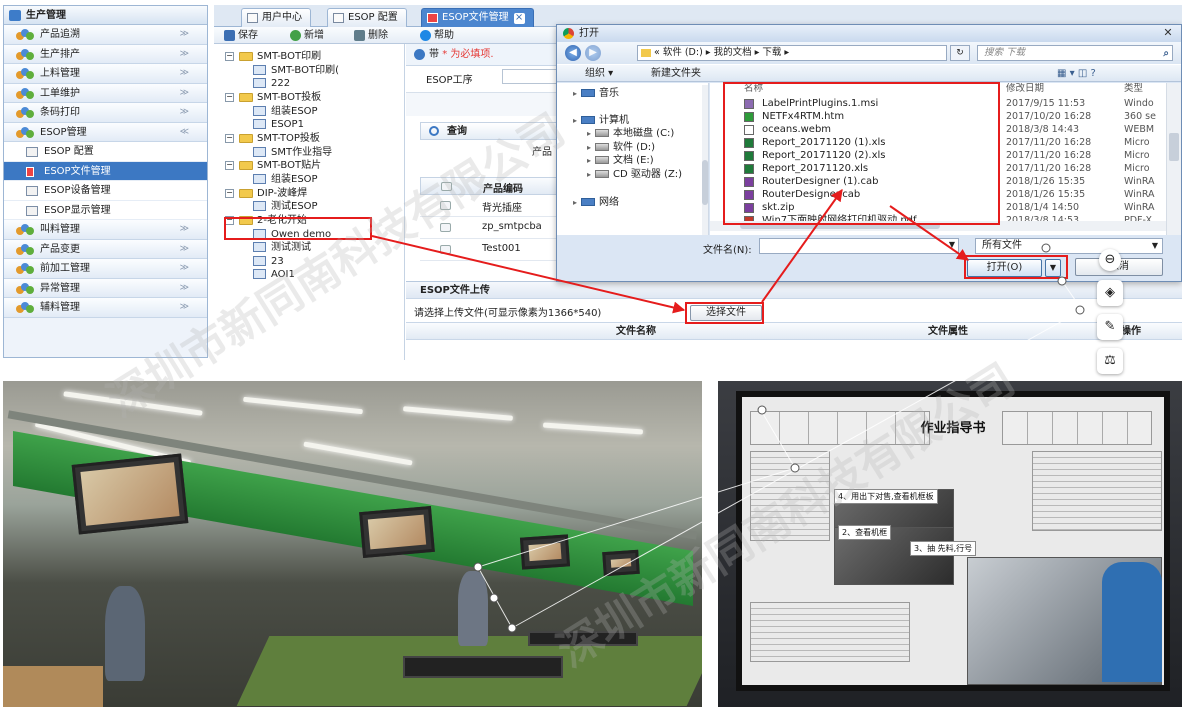 The height and width of the screenshot is (707, 1182). Describe the element at coordinates (1025, 89) in the screenshot. I see `date-column-header: 修改日期` at that location.